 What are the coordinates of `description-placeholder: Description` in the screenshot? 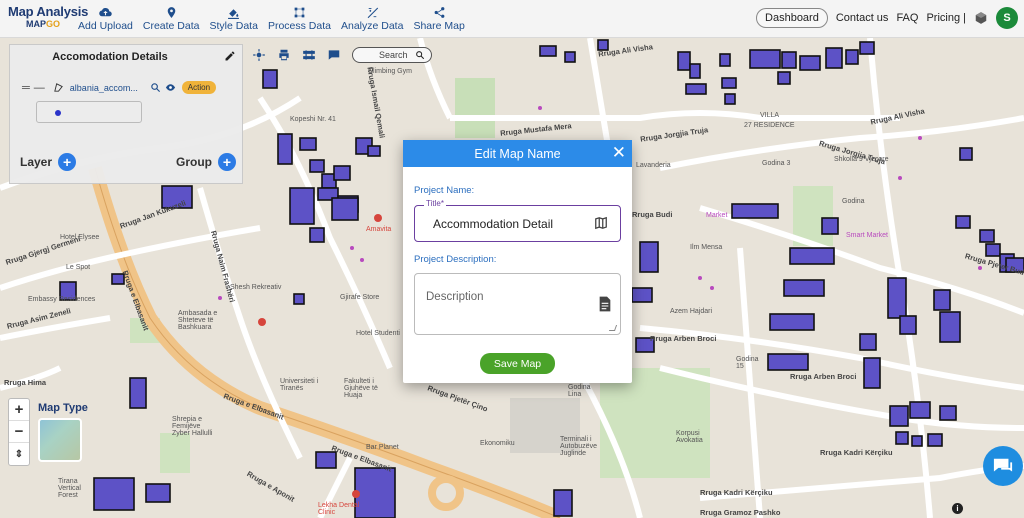 It's located at (455, 297).